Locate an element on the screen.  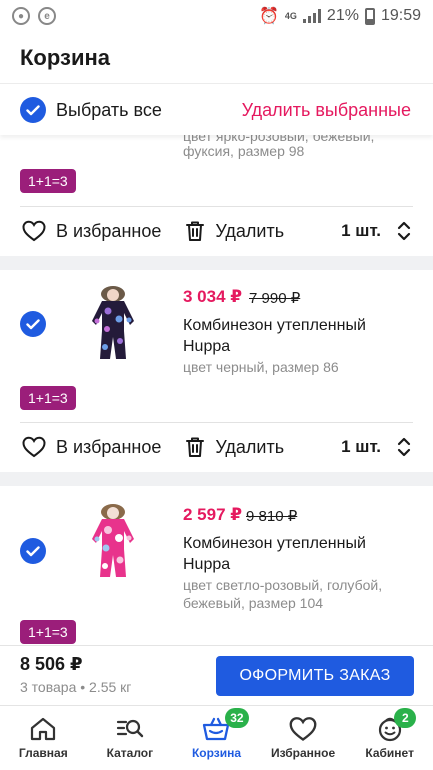
tab-favorites: Избранное is located at coordinates (303, 738).